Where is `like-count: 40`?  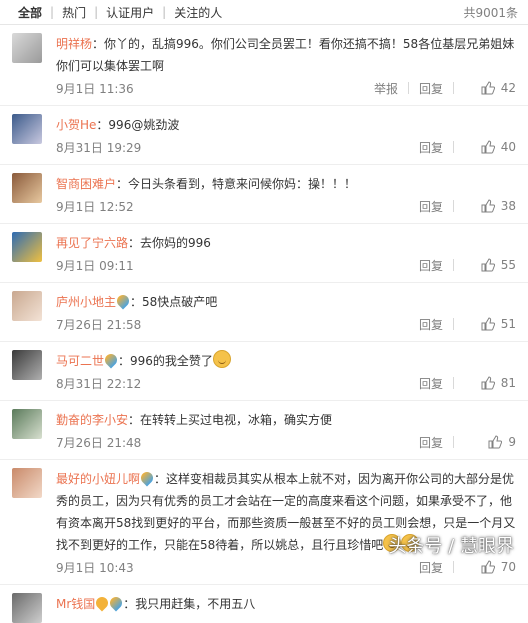
like-count: 40 is located at coordinates (508, 147).